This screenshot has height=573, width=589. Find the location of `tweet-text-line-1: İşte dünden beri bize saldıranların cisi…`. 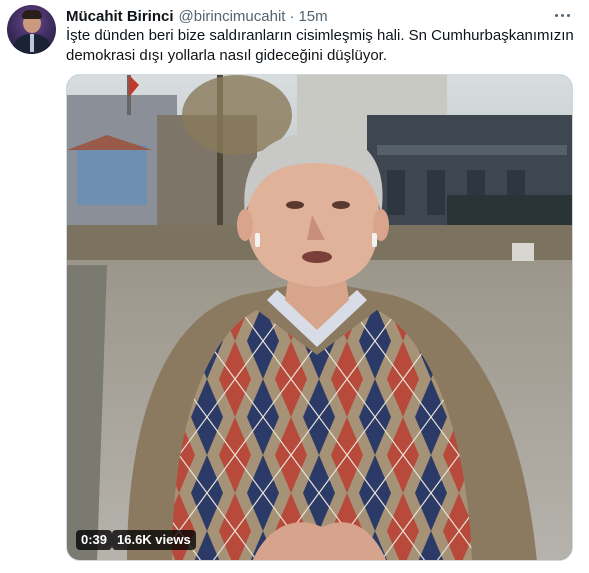

tweet-text-line-1: İşte dünden beri bize saldıranların cisi… is located at coordinates (320, 35).